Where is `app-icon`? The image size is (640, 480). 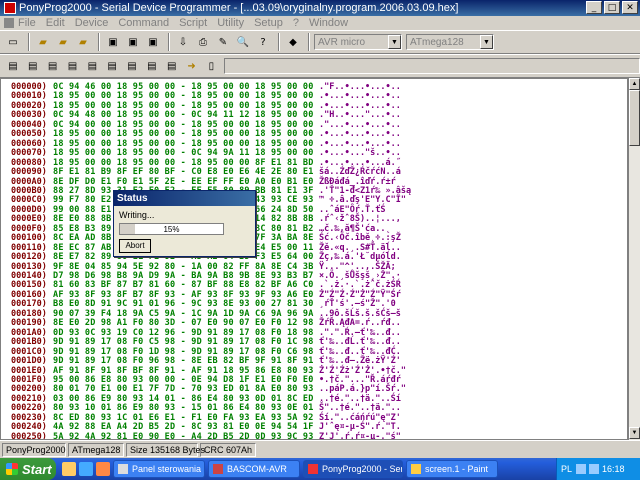
app-icon is located at coordinates (10, 8).